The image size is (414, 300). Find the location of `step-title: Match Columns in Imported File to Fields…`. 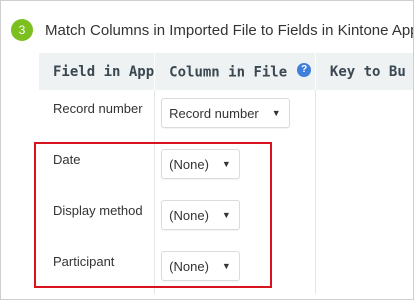

step-title: Match Columns in Imported File to Fields… is located at coordinates (229, 30).